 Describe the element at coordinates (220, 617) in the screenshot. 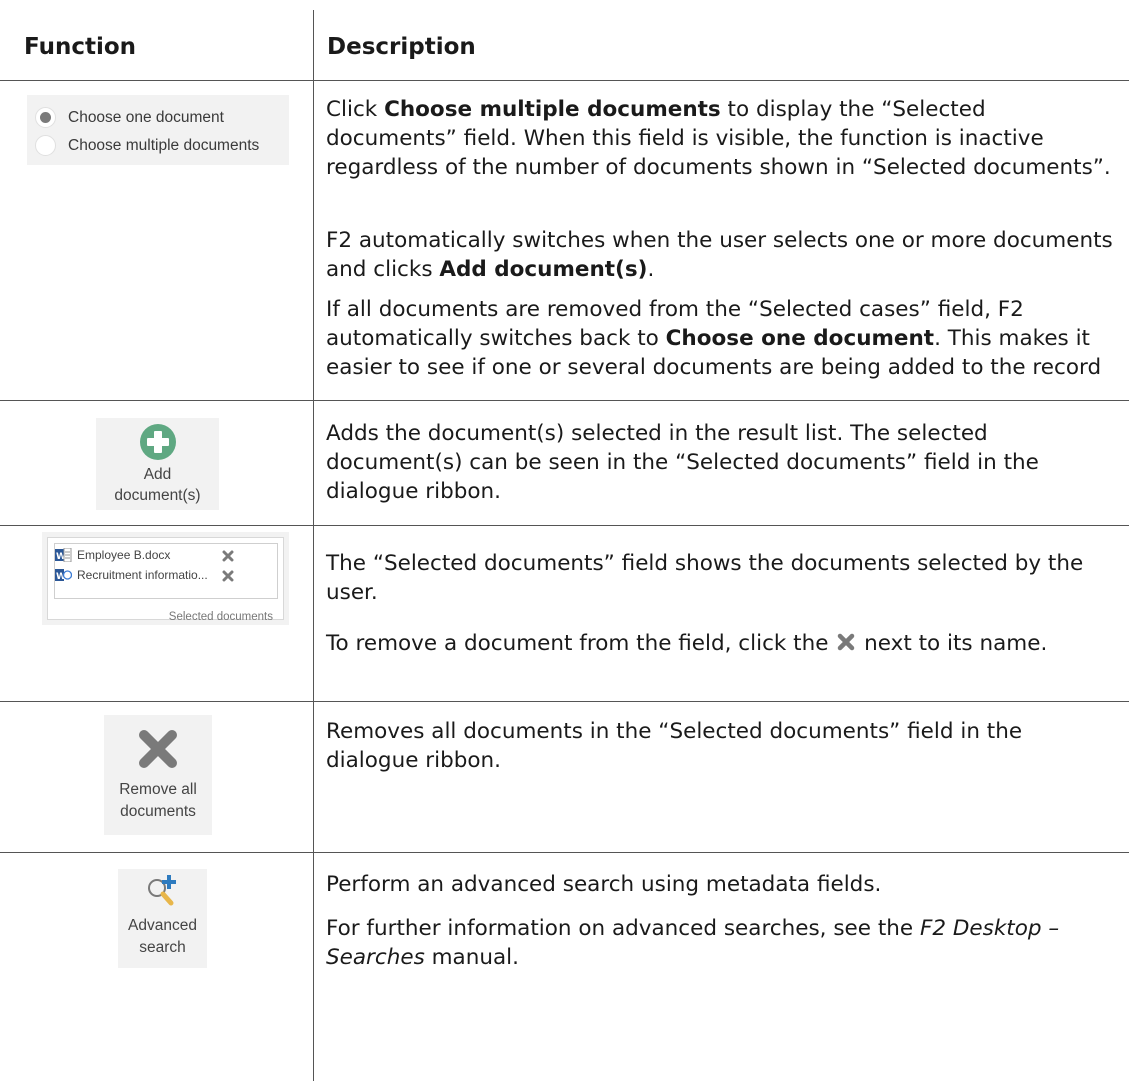

I see `selected-documents-caption: Selected documents` at that location.